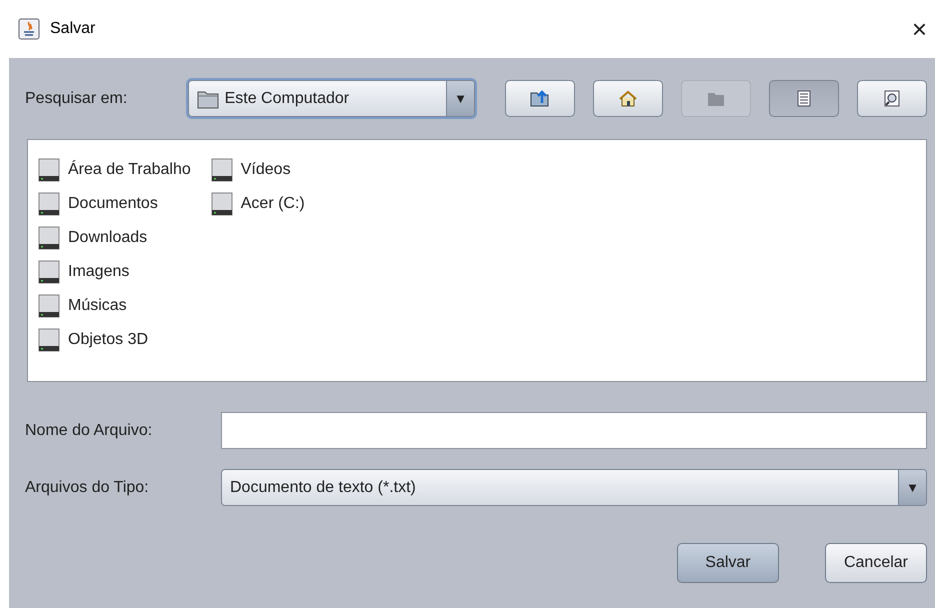  Describe the element at coordinates (114, 204) in the screenshot. I see `file-item: Documentos` at that location.